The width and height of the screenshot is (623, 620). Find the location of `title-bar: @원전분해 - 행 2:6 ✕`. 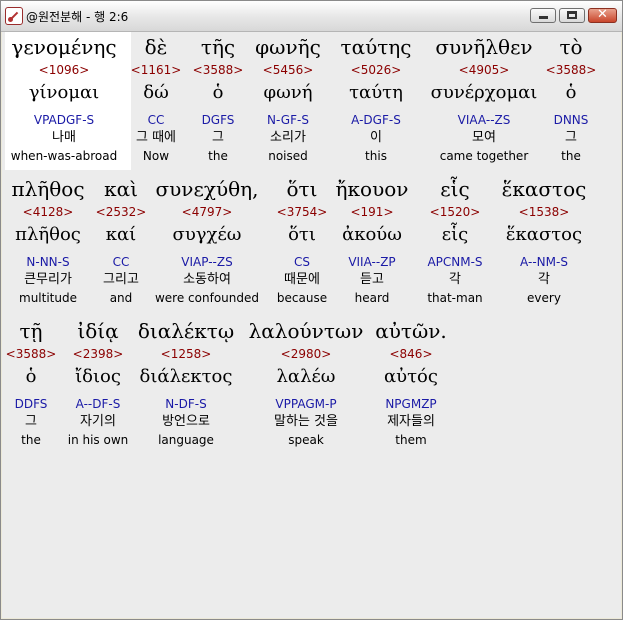

title-bar: @원전분해 - 행 2:6 ✕ is located at coordinates (311, 16).